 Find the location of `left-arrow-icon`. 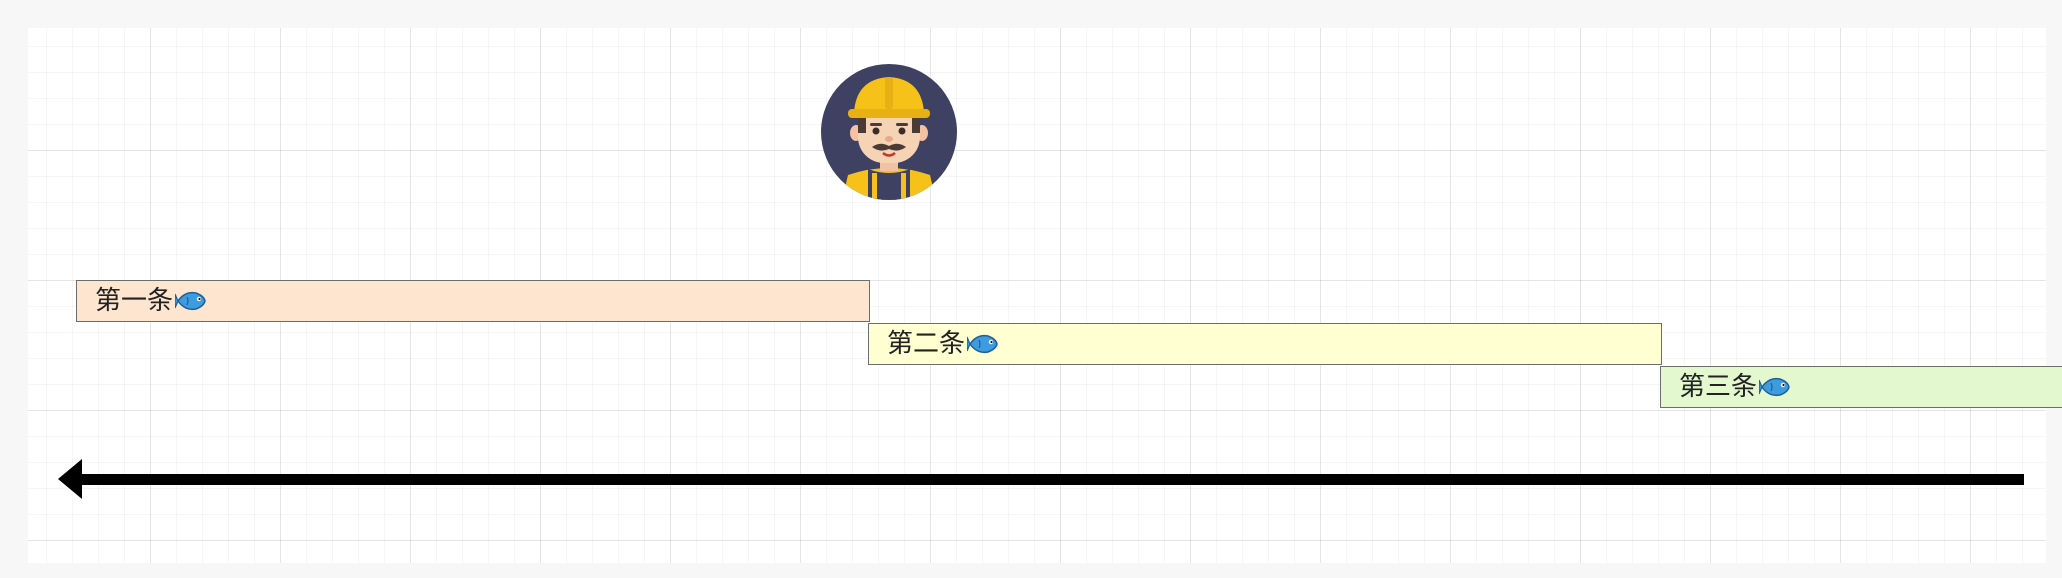

left-arrow-icon is located at coordinates (1041, 479).